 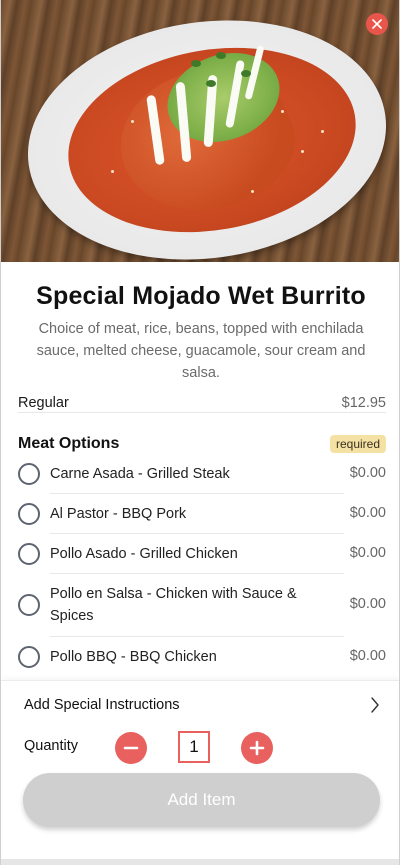 I want to click on required-badge: required, so click(x=357, y=444).